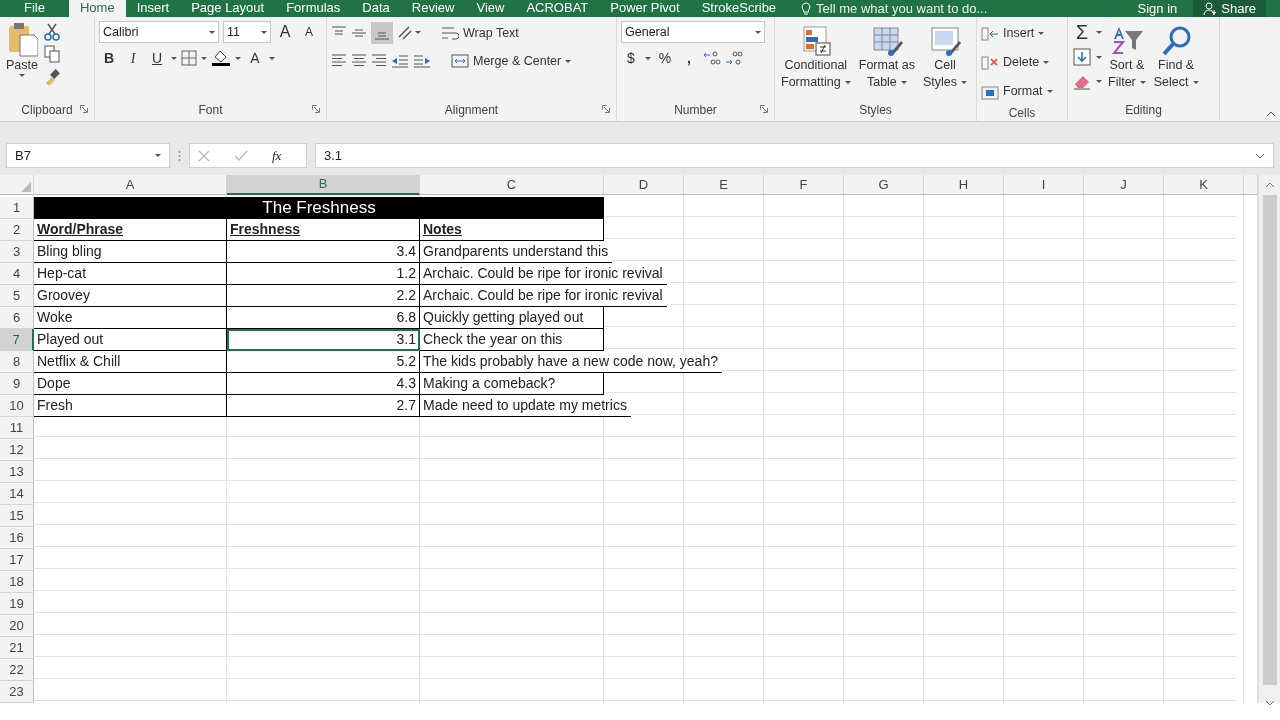  What do you see at coordinates (309, 32) in the screenshot?
I see `shrink-font-button: A` at bounding box center [309, 32].